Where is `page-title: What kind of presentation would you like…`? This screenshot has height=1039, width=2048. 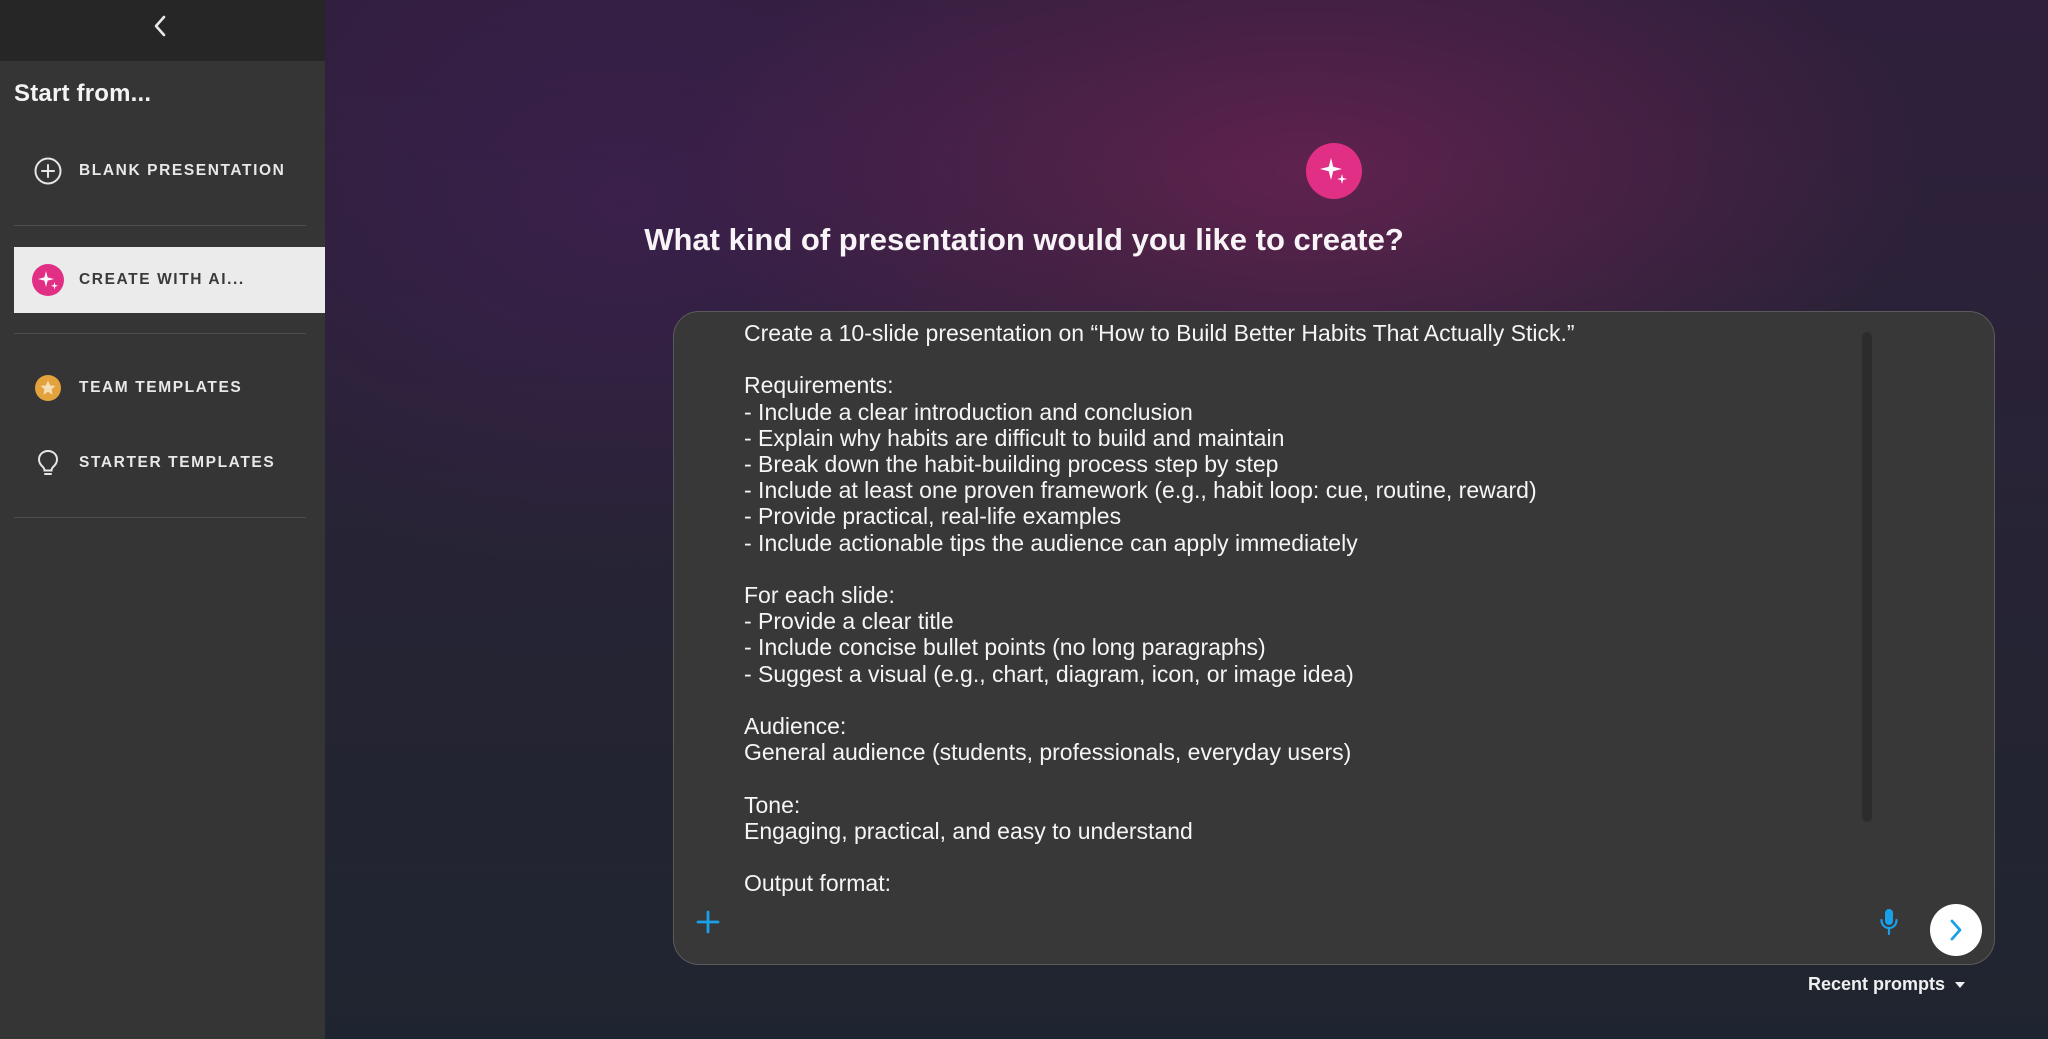 page-title: What kind of presentation would you like… is located at coordinates (1024, 239).